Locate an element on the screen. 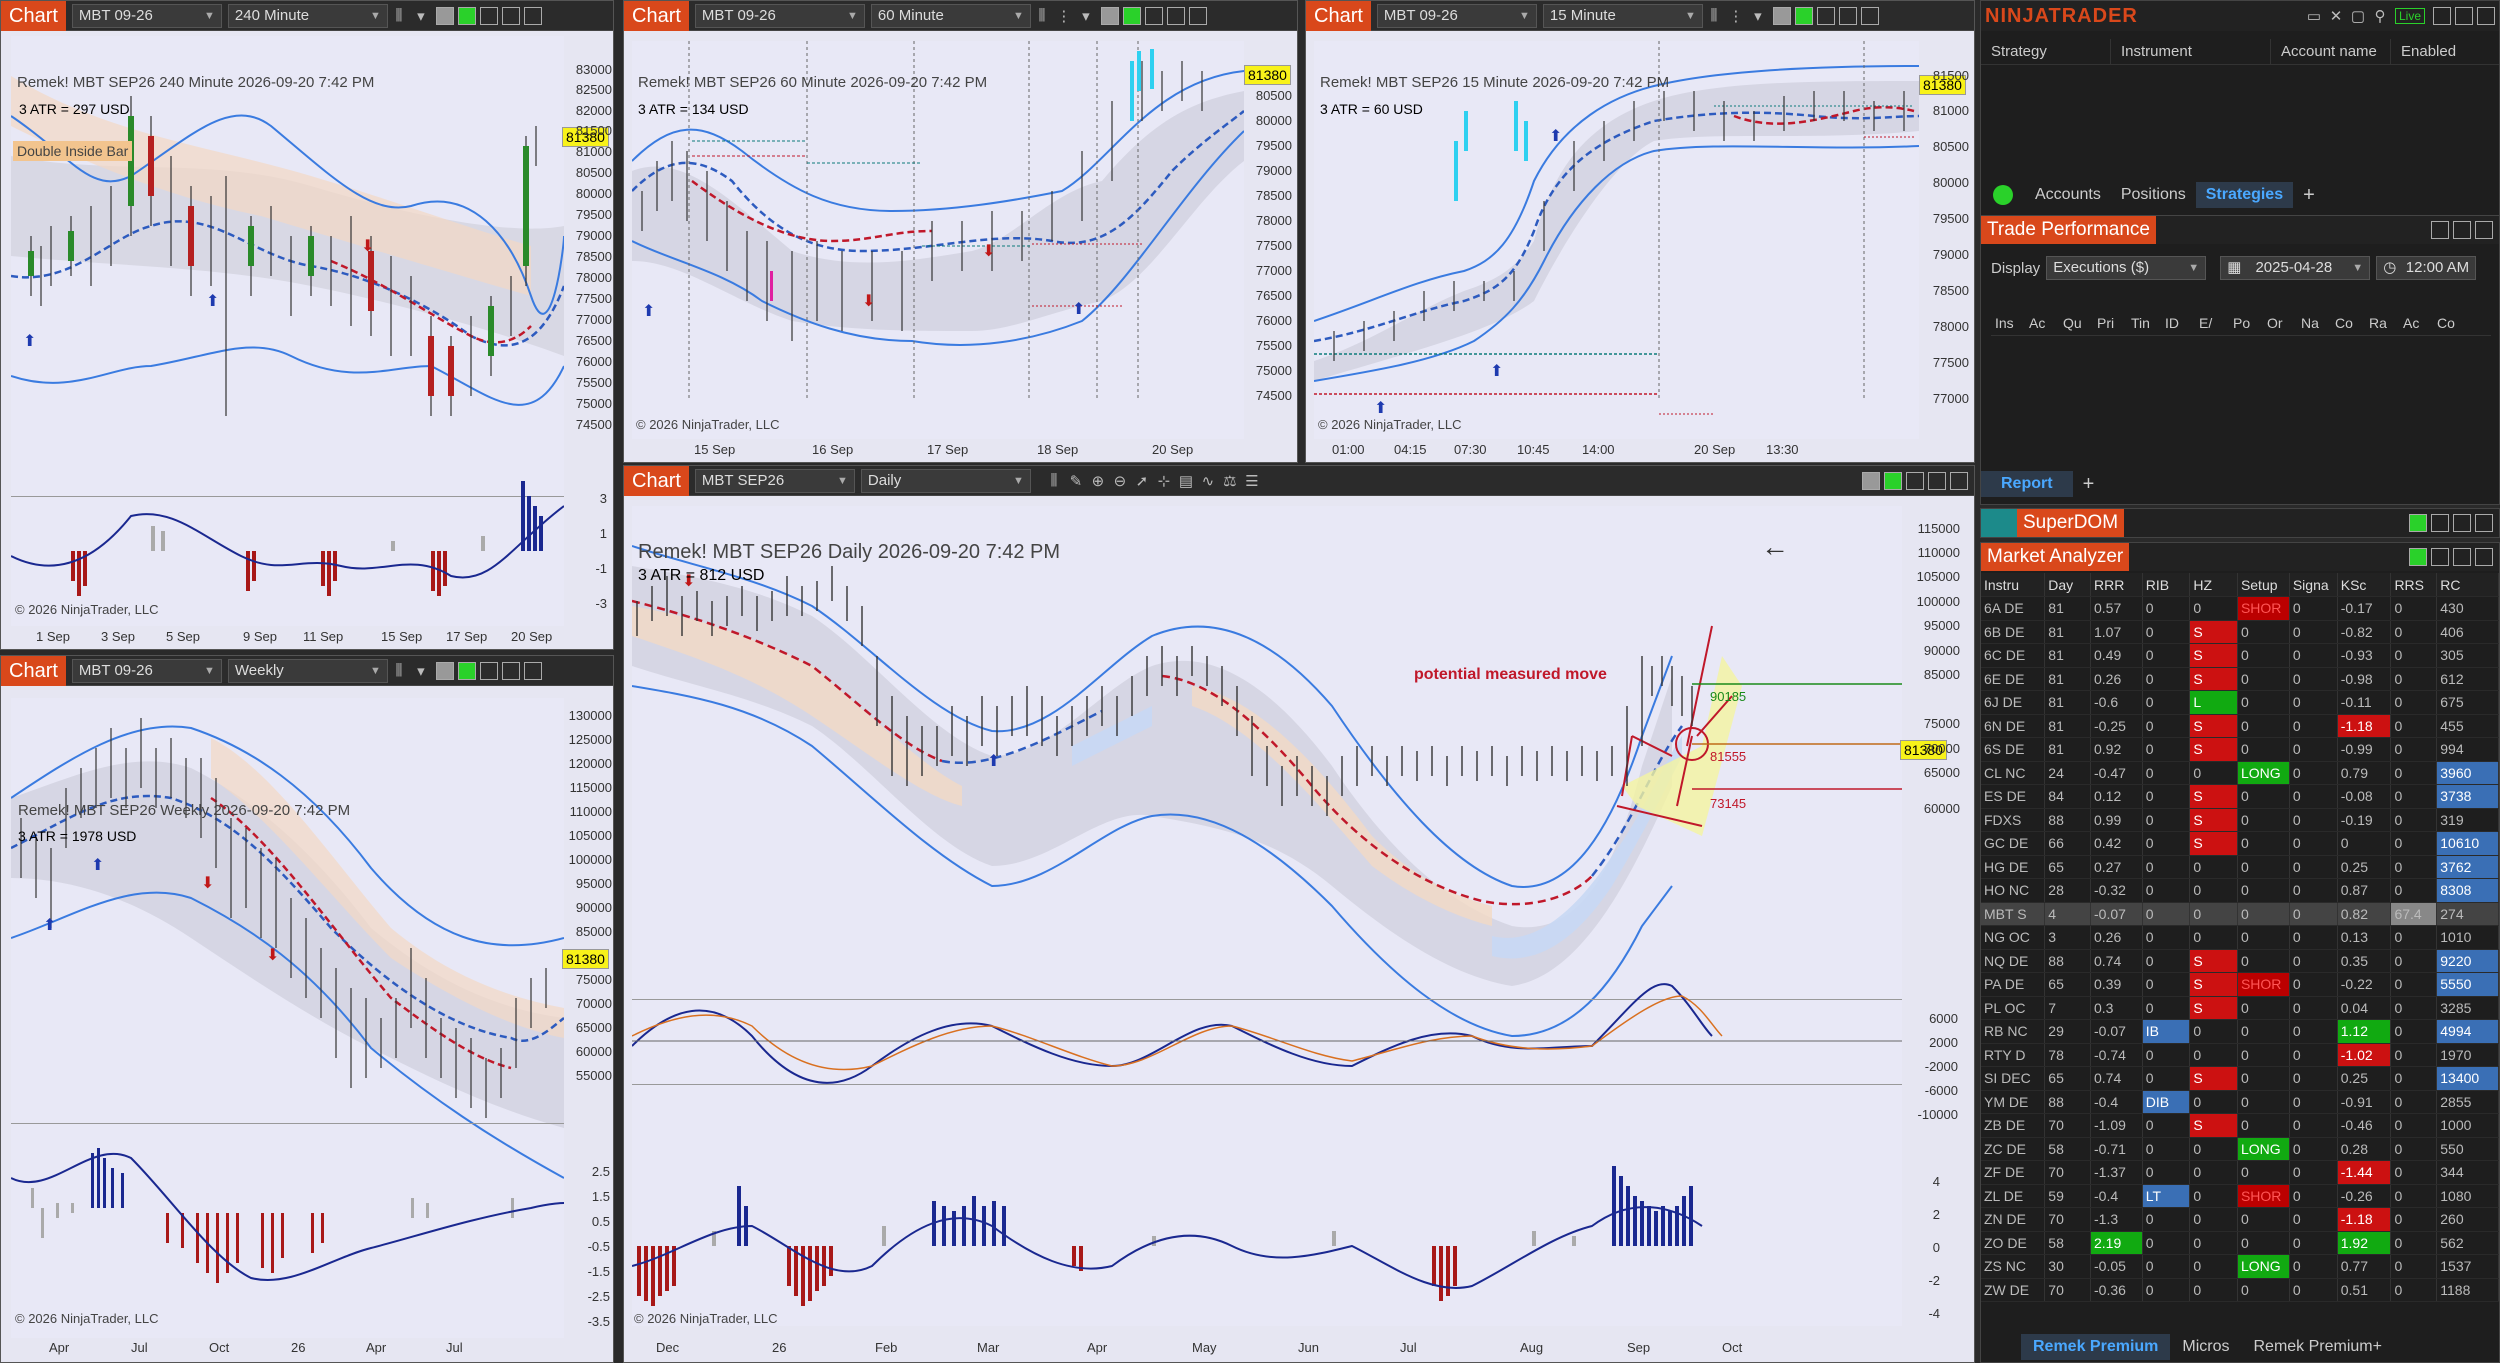 This screenshot has height=1363, width=2500. table-row: HG DE 65 0.27 0 0 0 0 0.25 0 3762 is located at coordinates (2240, 867).